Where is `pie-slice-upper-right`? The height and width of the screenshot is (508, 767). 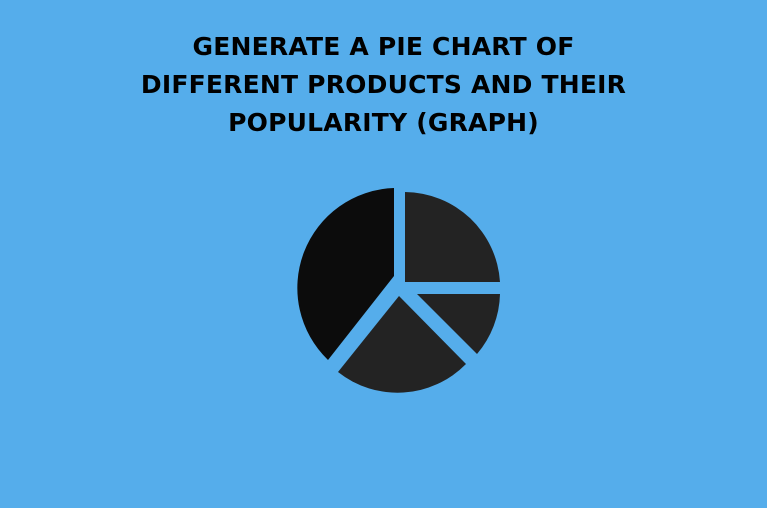
pie-slice-upper-right is located at coordinates (452, 237).